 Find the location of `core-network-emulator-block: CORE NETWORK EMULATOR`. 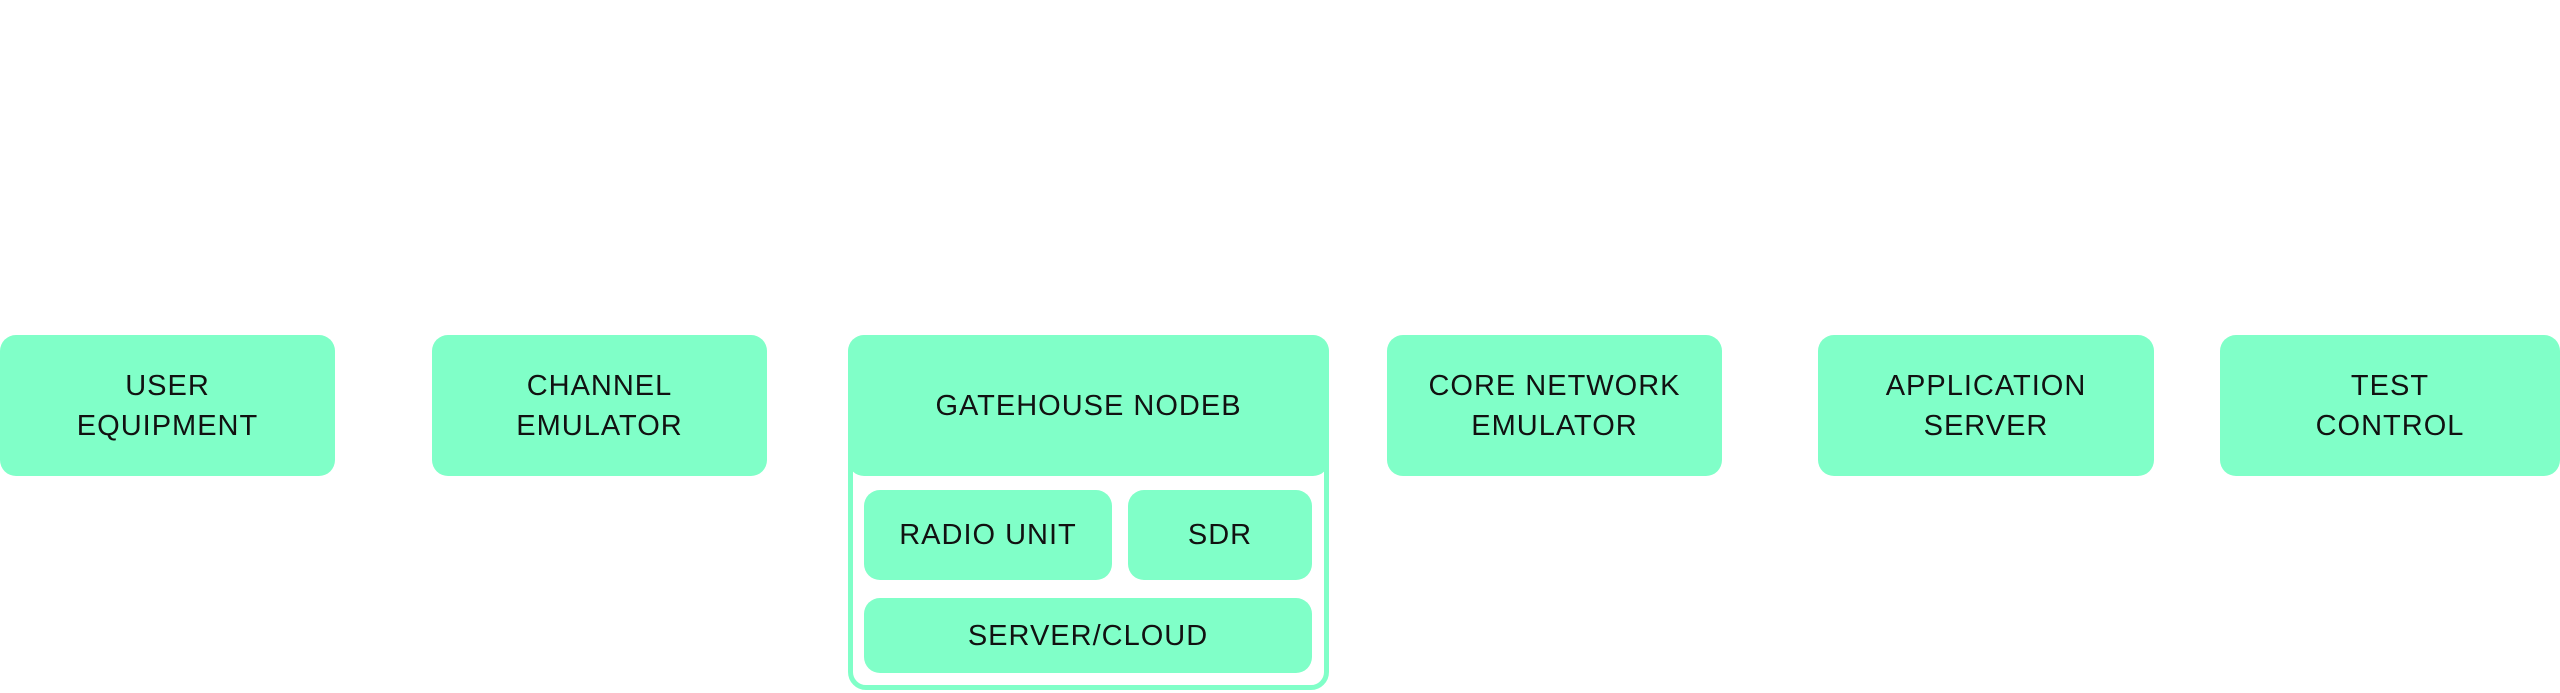

core-network-emulator-block: CORE NETWORK EMULATOR is located at coordinates (1554, 405).